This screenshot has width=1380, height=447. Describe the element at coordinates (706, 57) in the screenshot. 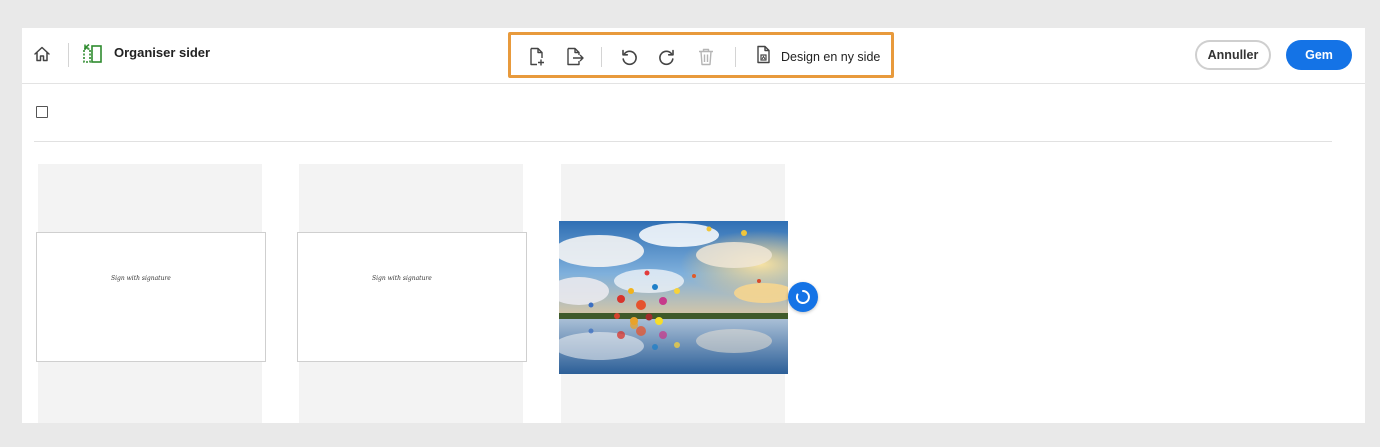

I see `trash-icon` at that location.